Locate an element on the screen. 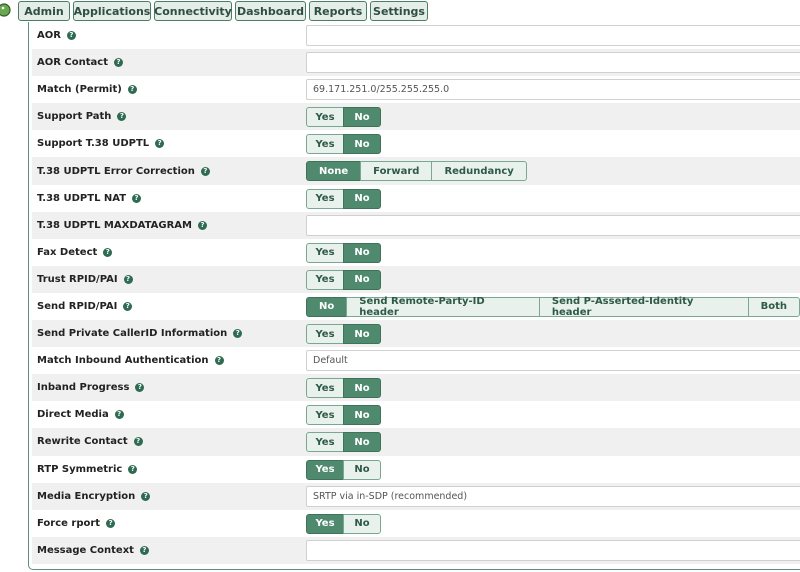  select-field: SRTP via in-SDP (recommended) is located at coordinates (553, 496).